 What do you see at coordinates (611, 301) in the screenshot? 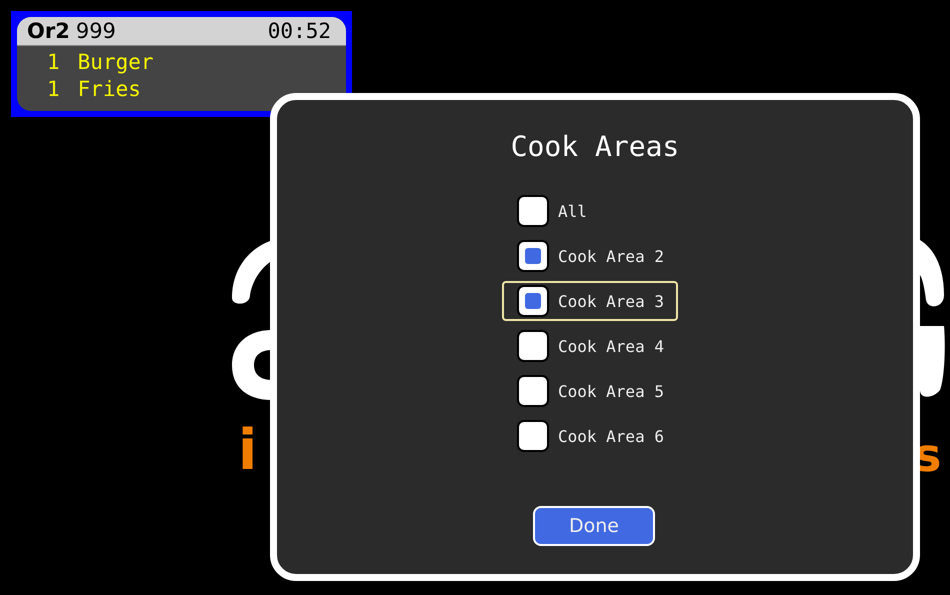
I see `option-label: Cook Area 3` at bounding box center [611, 301].